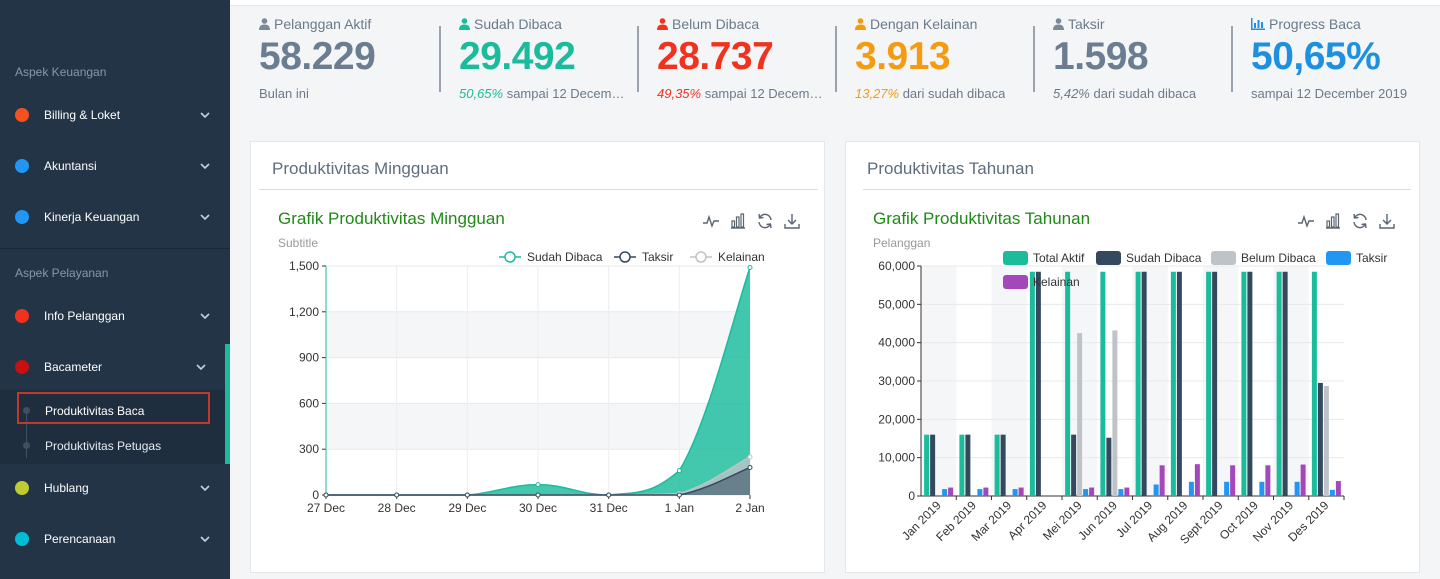  What do you see at coordinates (264, 24) in the screenshot?
I see `user-icon` at bounding box center [264, 24].